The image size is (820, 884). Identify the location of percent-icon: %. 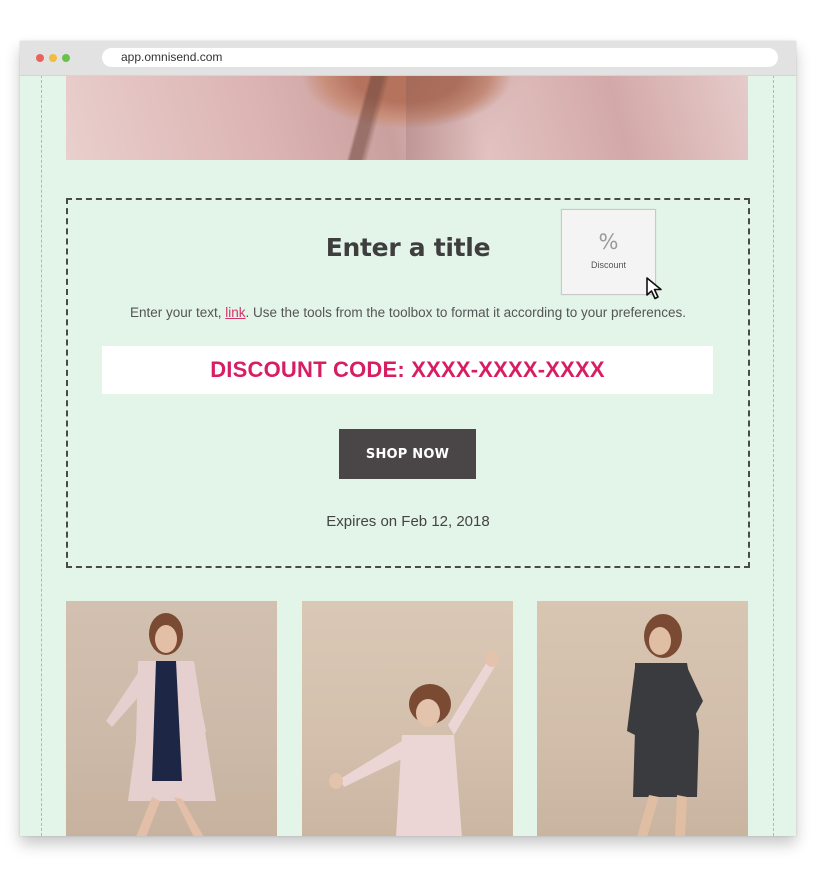
(608, 242).